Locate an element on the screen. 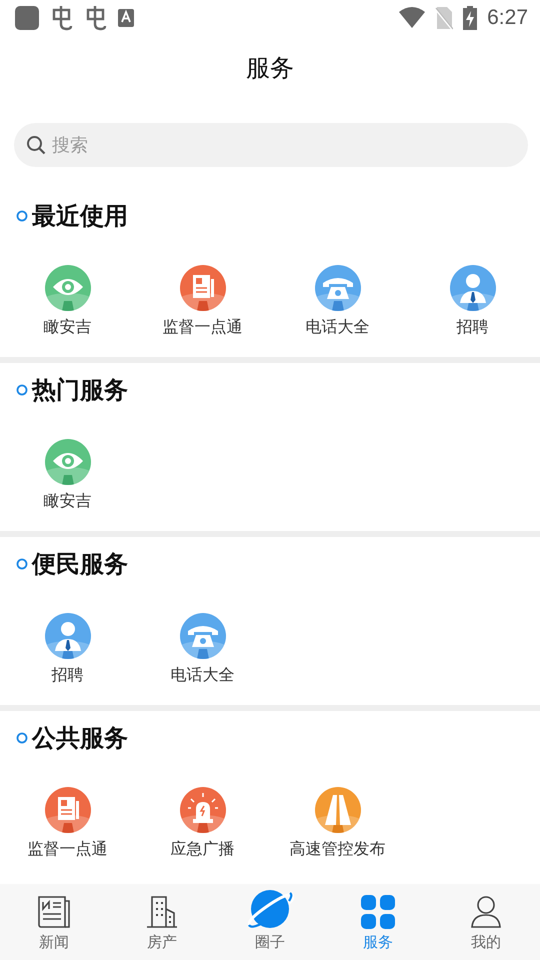  building-icon is located at coordinates (162, 912).